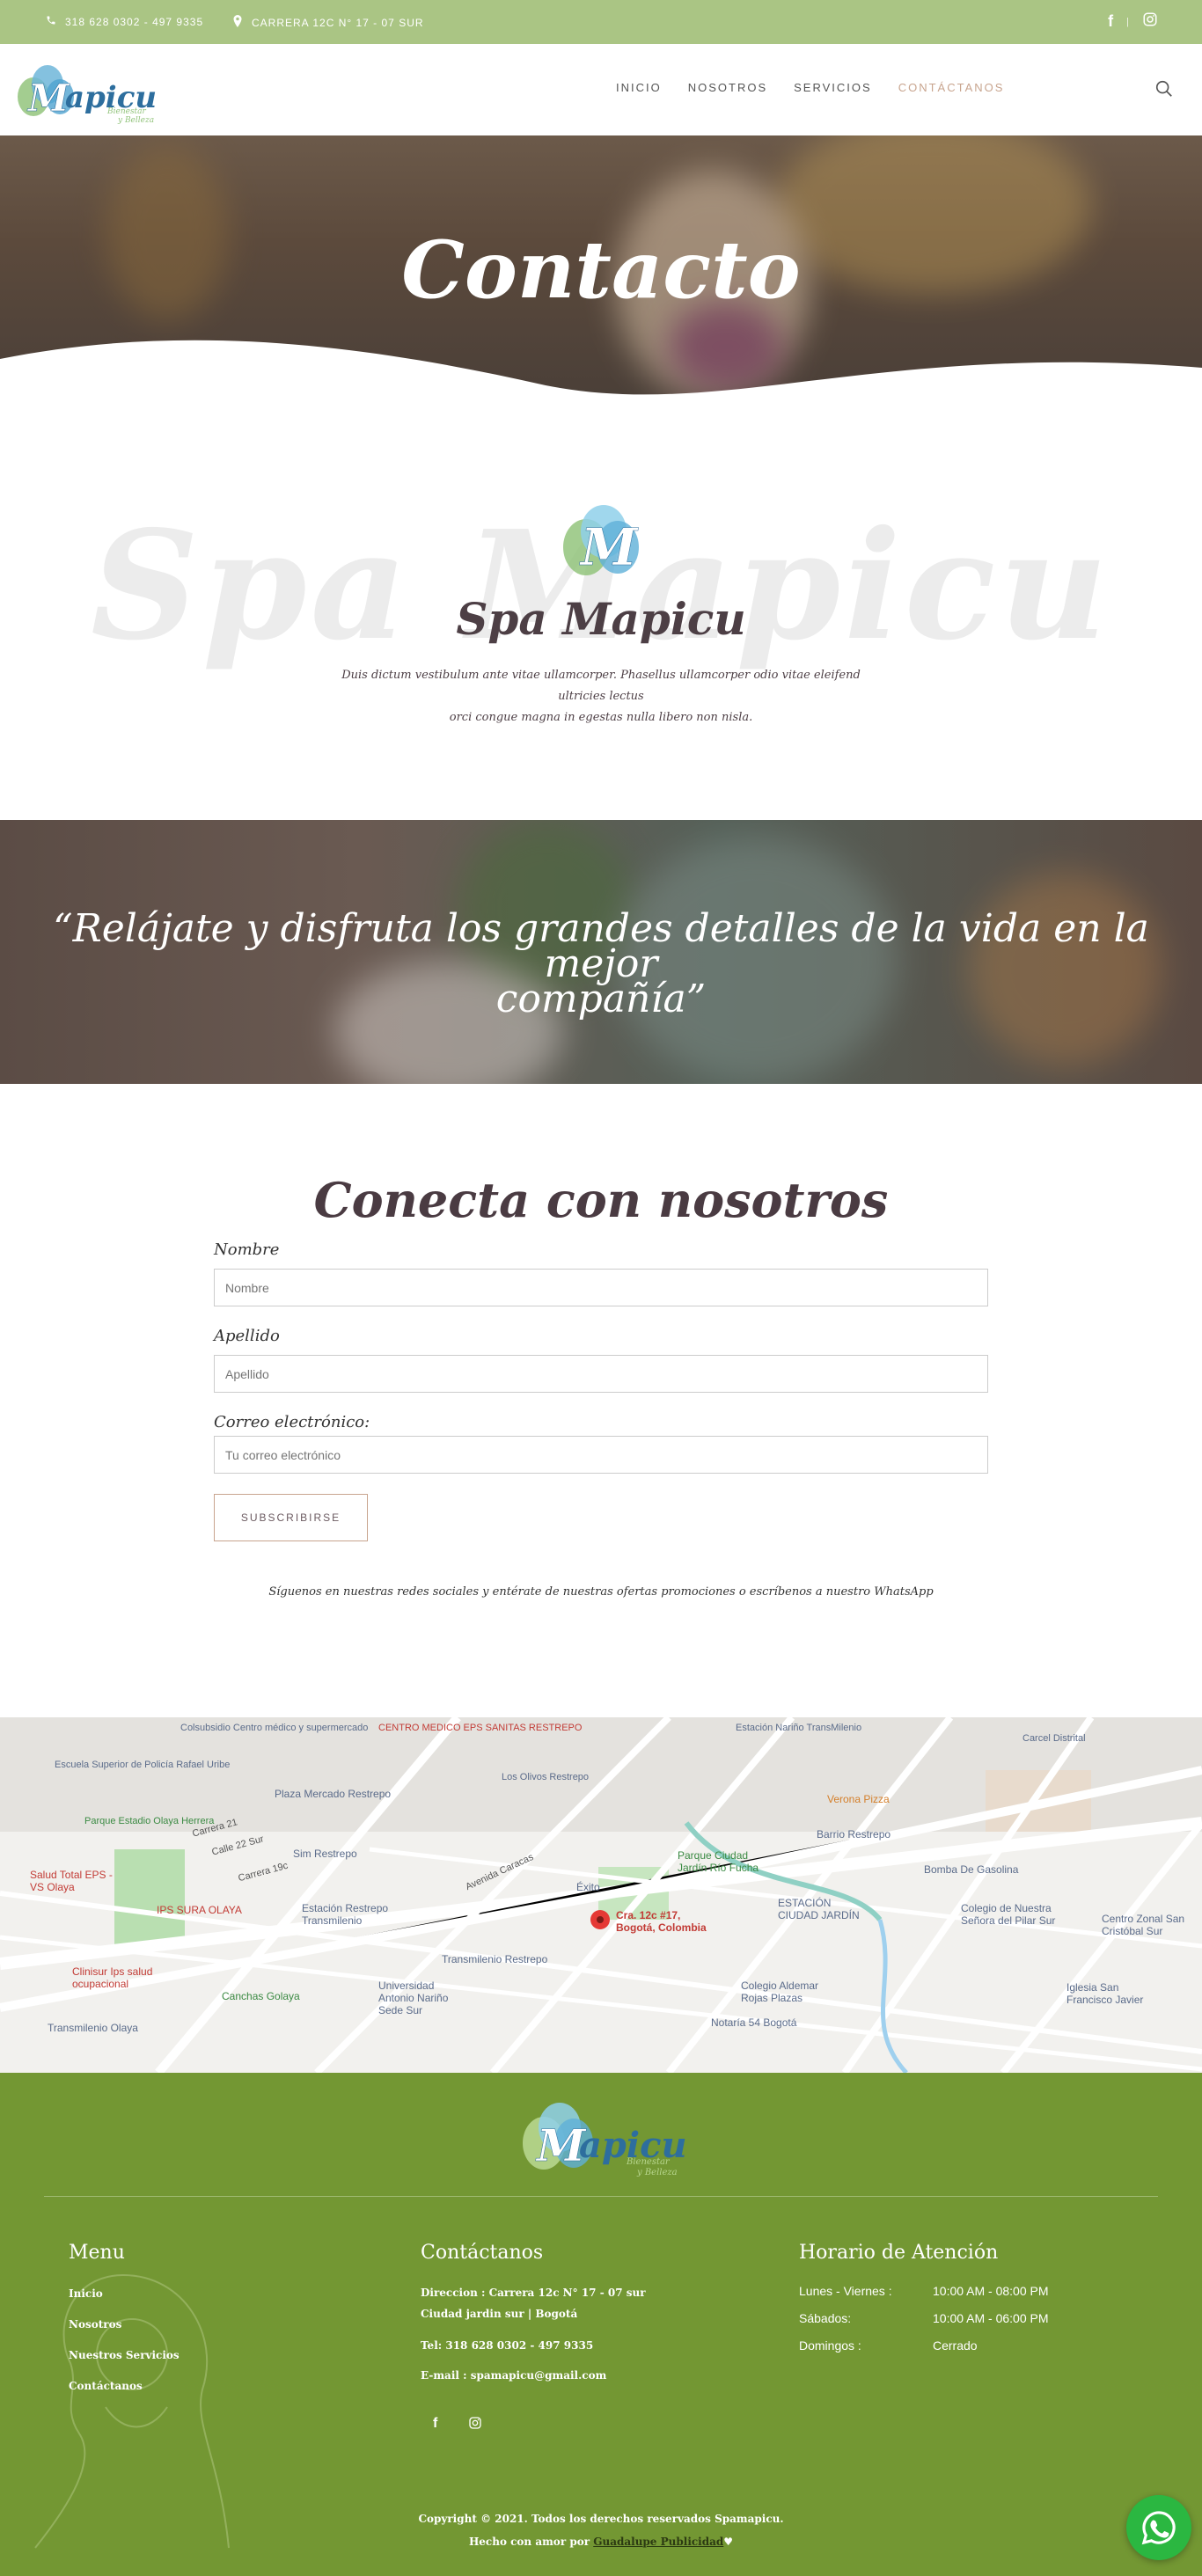 Image resolution: width=1202 pixels, height=2576 pixels. Describe the element at coordinates (483, 2253) in the screenshot. I see `footer-contact-title: Contáctanos` at that location.